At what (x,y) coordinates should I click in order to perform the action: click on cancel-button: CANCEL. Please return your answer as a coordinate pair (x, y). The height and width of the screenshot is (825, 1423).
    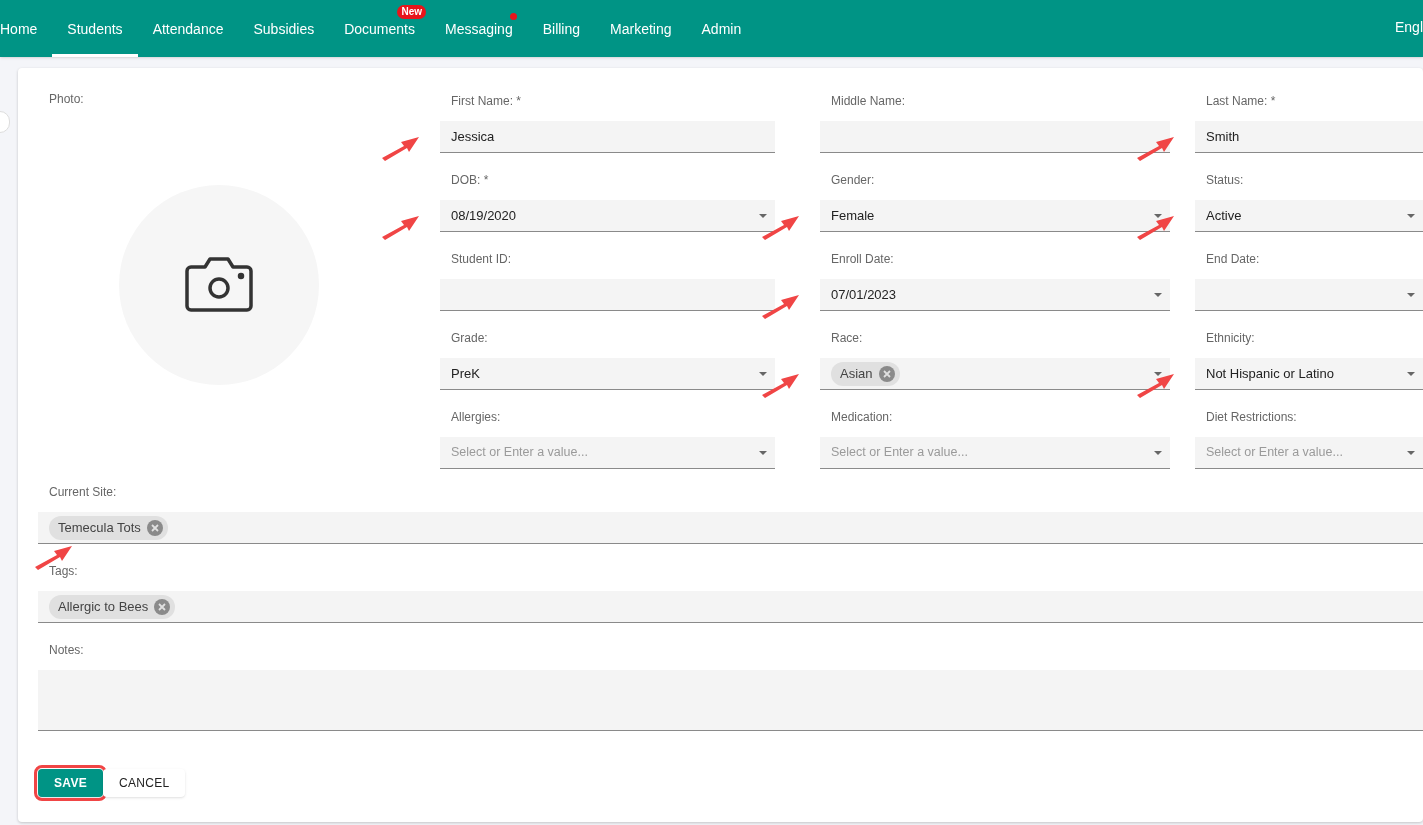
    Looking at the image, I should click on (144, 783).